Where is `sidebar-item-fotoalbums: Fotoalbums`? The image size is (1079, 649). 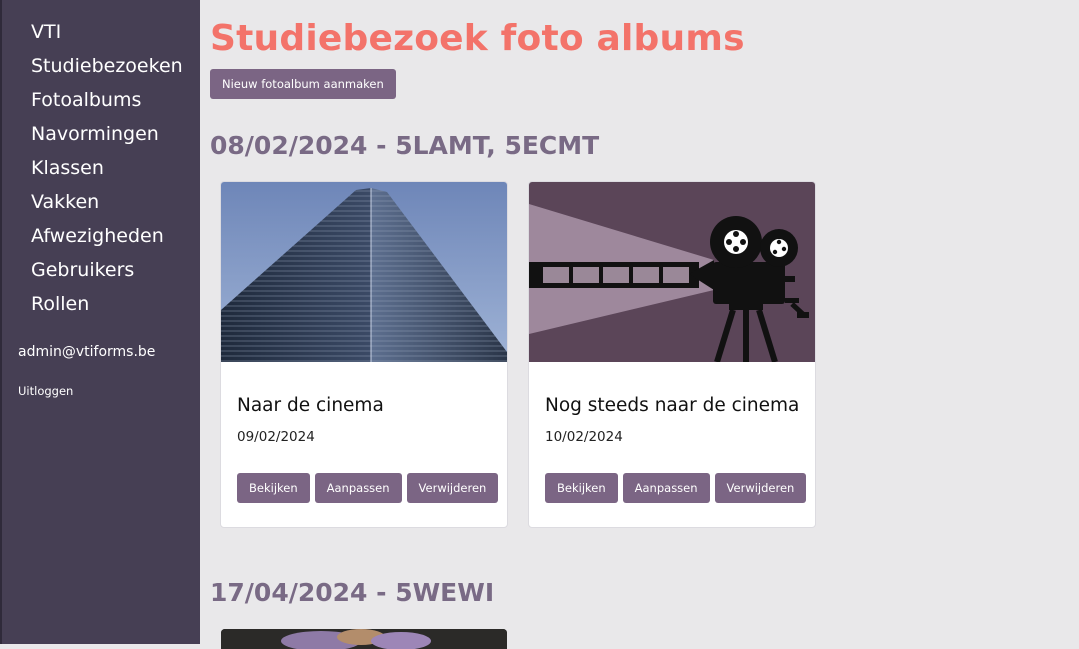 sidebar-item-fotoalbums: Fotoalbums is located at coordinates (107, 105).